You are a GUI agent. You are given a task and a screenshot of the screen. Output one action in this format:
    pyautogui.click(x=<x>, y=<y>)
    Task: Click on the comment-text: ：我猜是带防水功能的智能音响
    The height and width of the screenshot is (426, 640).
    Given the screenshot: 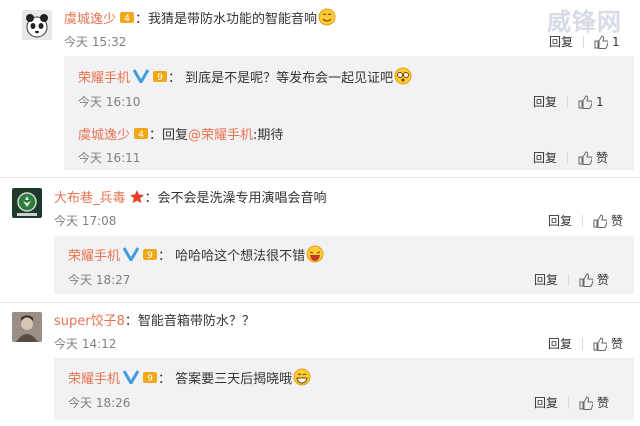 What is the action you would take?
    pyautogui.click(x=226, y=19)
    